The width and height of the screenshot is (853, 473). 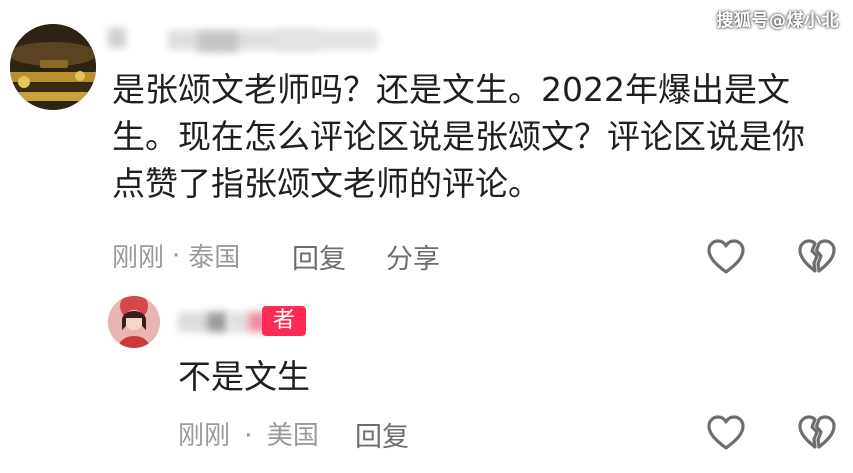 I want to click on comment-meta: 刚刚 · 泰国, so click(x=176, y=255).